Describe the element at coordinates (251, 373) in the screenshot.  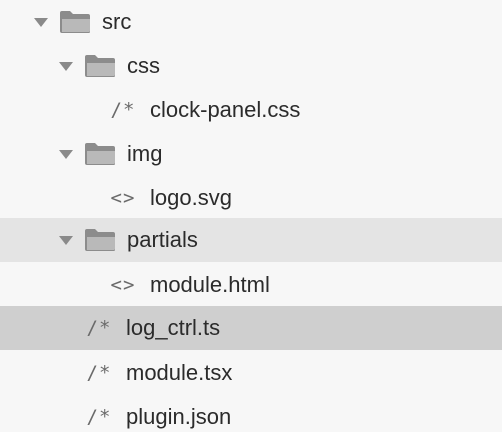
I see `tree-item-module-tsx: /* module.tsx` at that location.